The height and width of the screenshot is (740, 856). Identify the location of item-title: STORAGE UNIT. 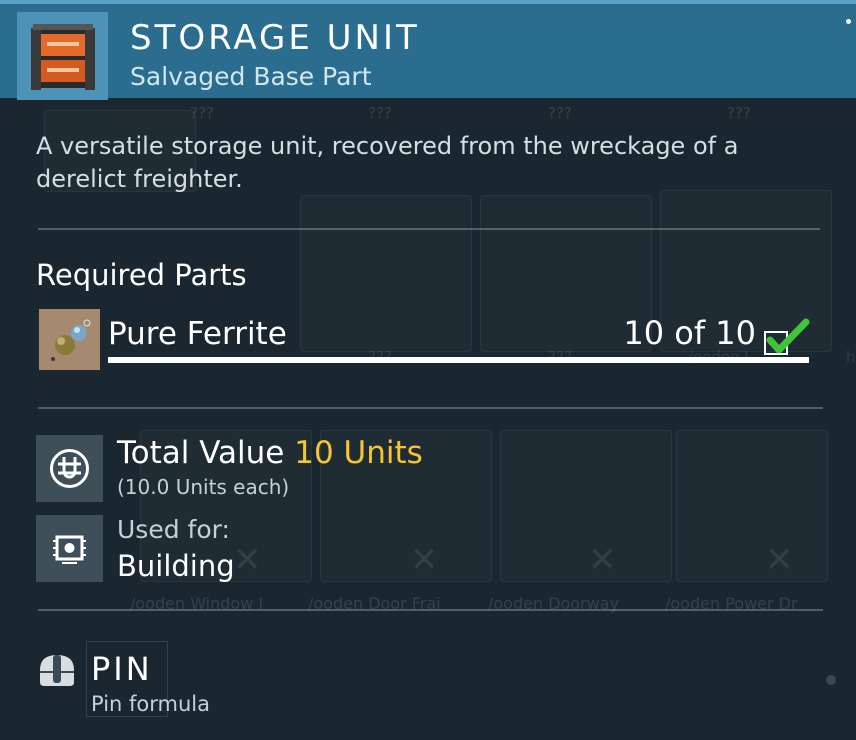
(275, 38).